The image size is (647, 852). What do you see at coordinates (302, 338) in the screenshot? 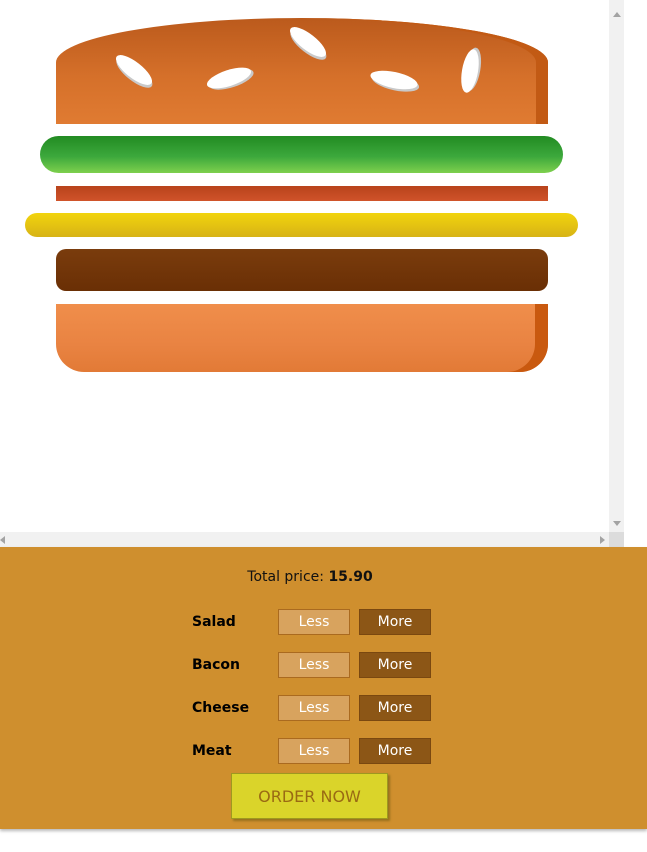
I see `bread-bottom` at bounding box center [302, 338].